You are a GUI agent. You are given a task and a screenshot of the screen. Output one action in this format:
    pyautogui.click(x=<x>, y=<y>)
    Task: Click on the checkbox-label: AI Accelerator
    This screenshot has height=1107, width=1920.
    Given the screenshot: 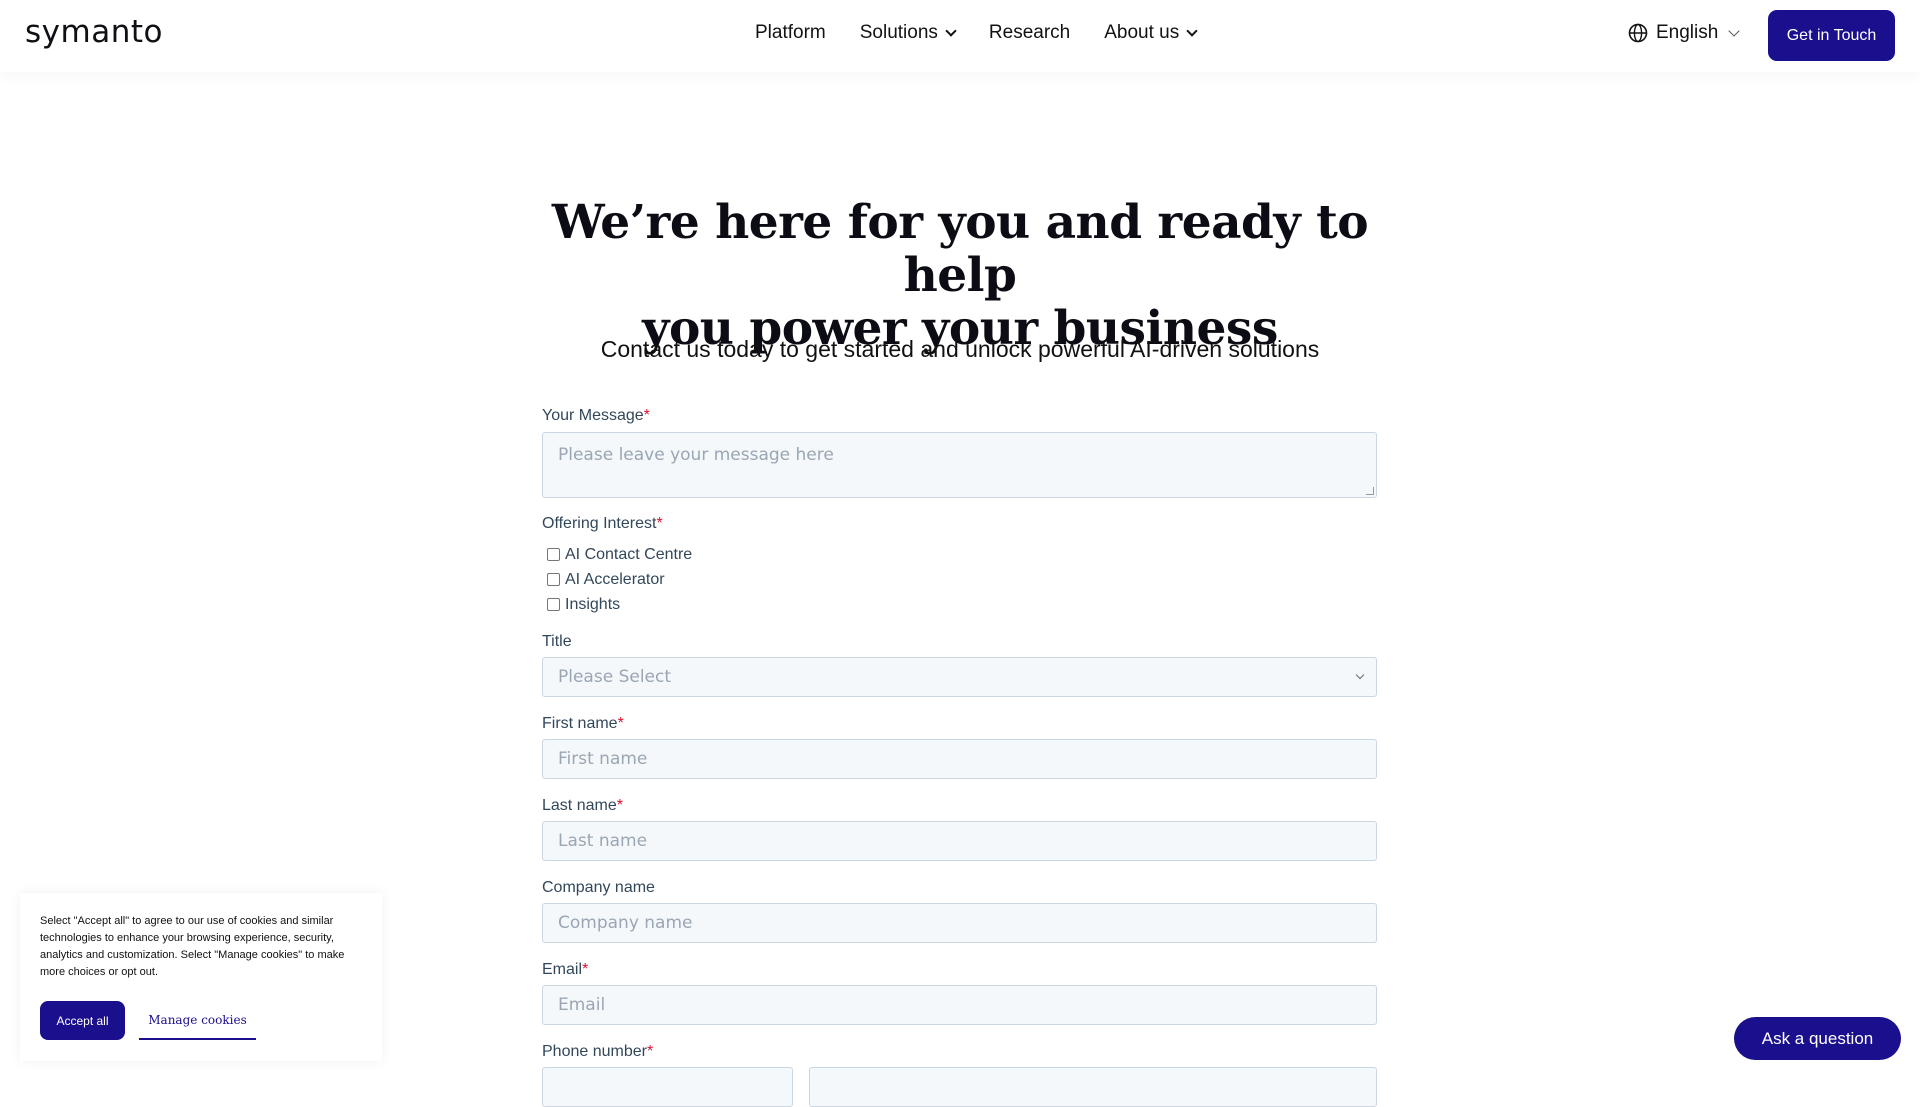 What is the action you would take?
    pyautogui.click(x=615, y=579)
    